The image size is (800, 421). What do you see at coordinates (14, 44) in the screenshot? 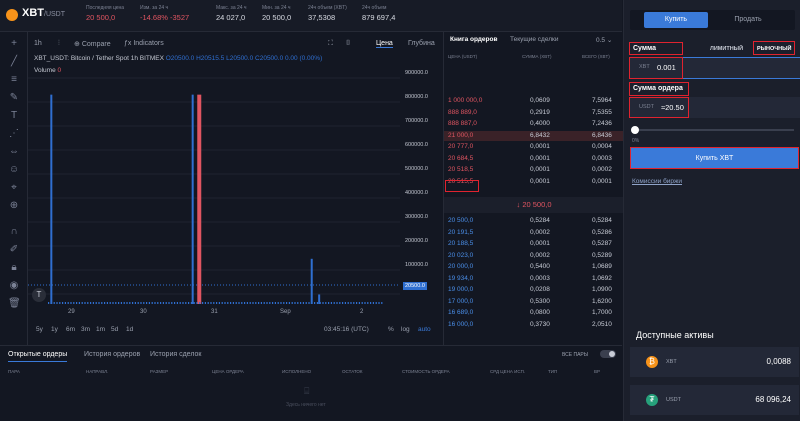
I see `crosshair-icon: +` at bounding box center [14, 44].